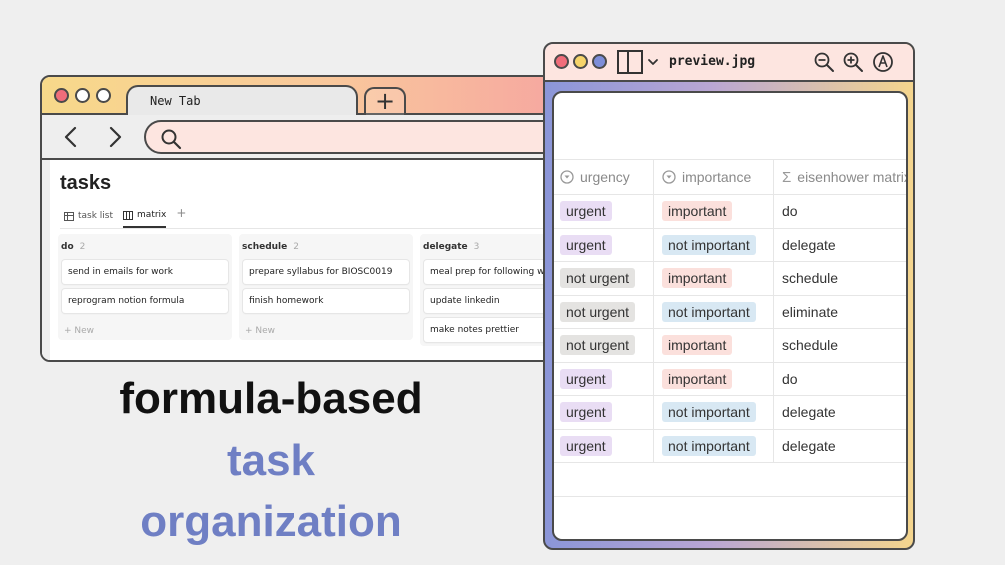 The image size is (1005, 565). Describe the element at coordinates (181, 217) in the screenshot. I see `add-view-button: +` at that location.